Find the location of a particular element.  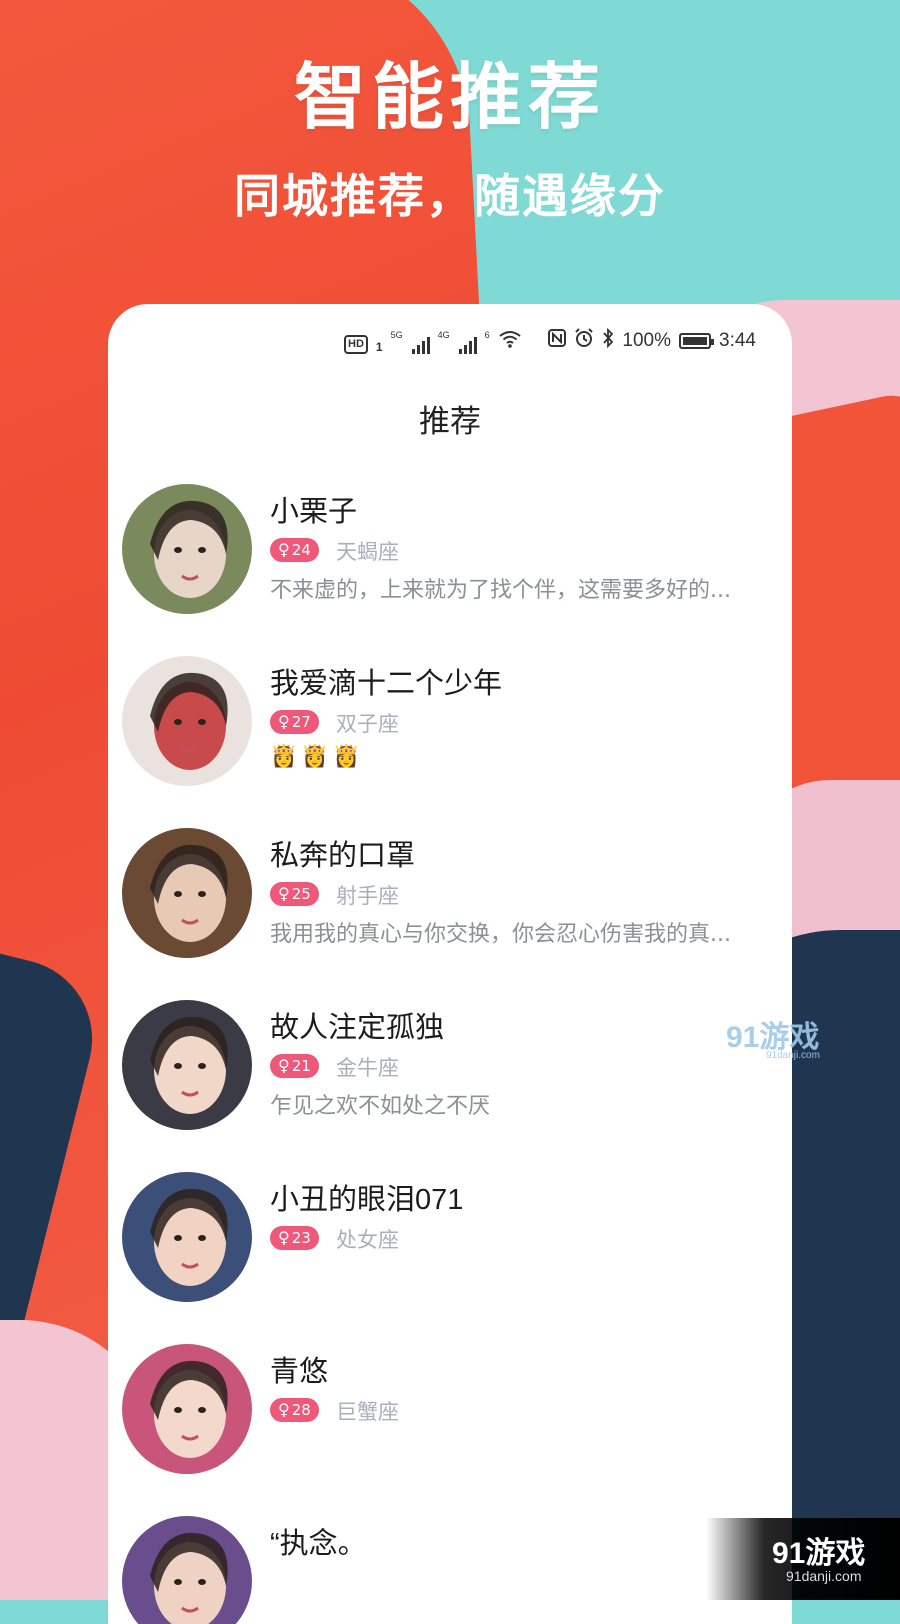

gender-age-badge: ♀ 24 is located at coordinates (294, 550).